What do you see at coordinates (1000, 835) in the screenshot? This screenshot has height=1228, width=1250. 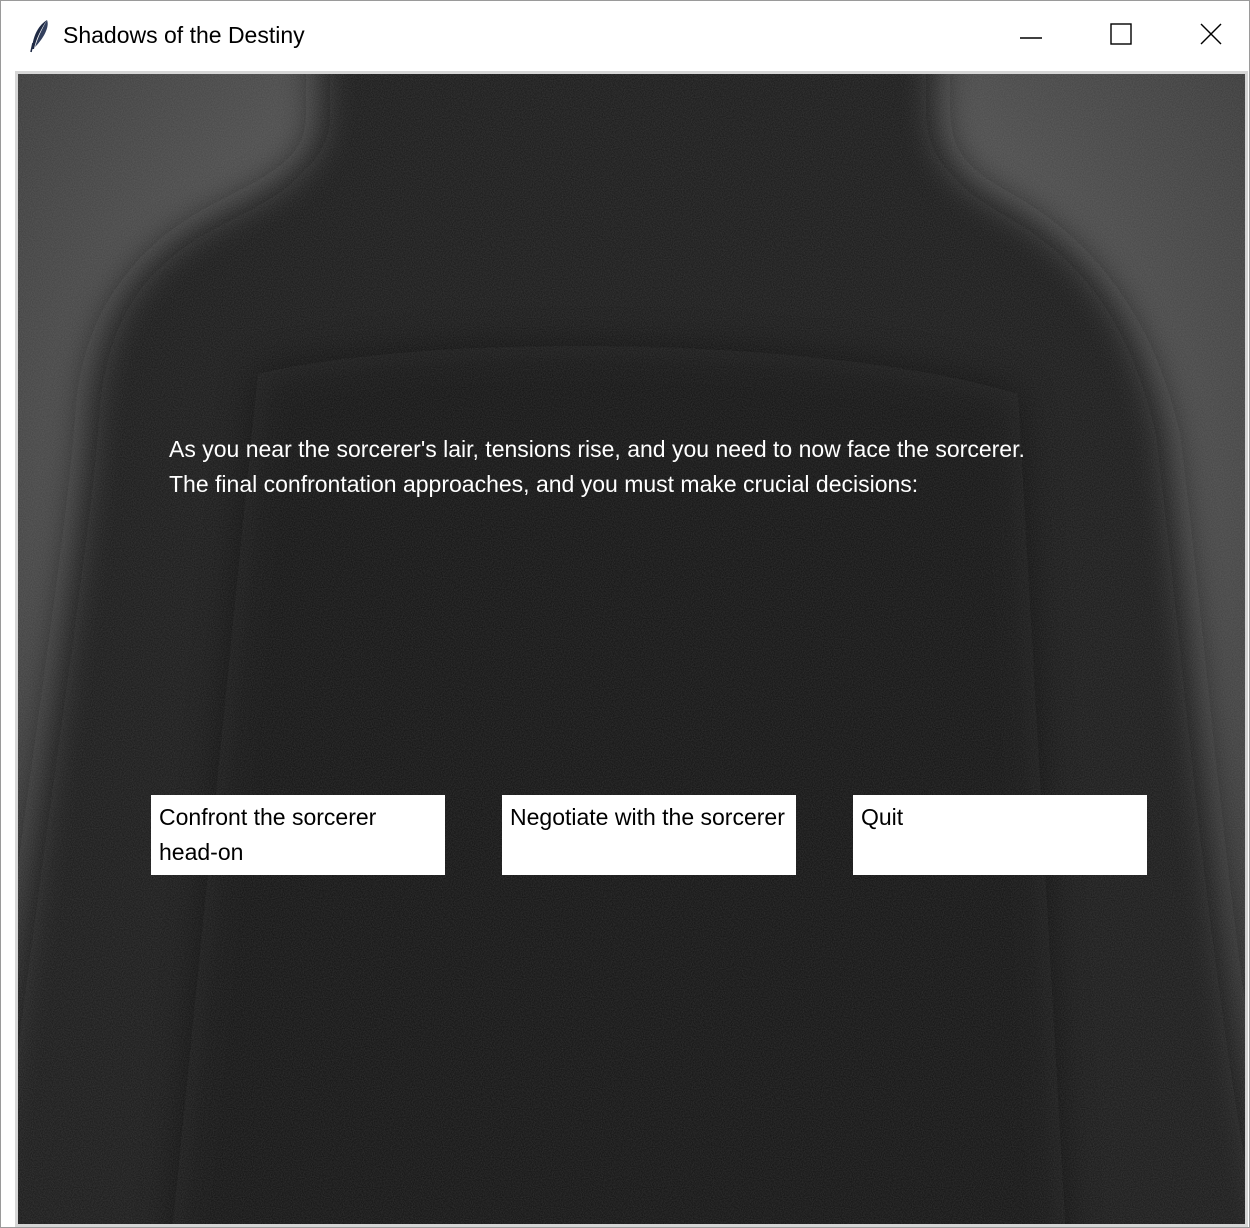 I see `quit-button: Quit` at bounding box center [1000, 835].